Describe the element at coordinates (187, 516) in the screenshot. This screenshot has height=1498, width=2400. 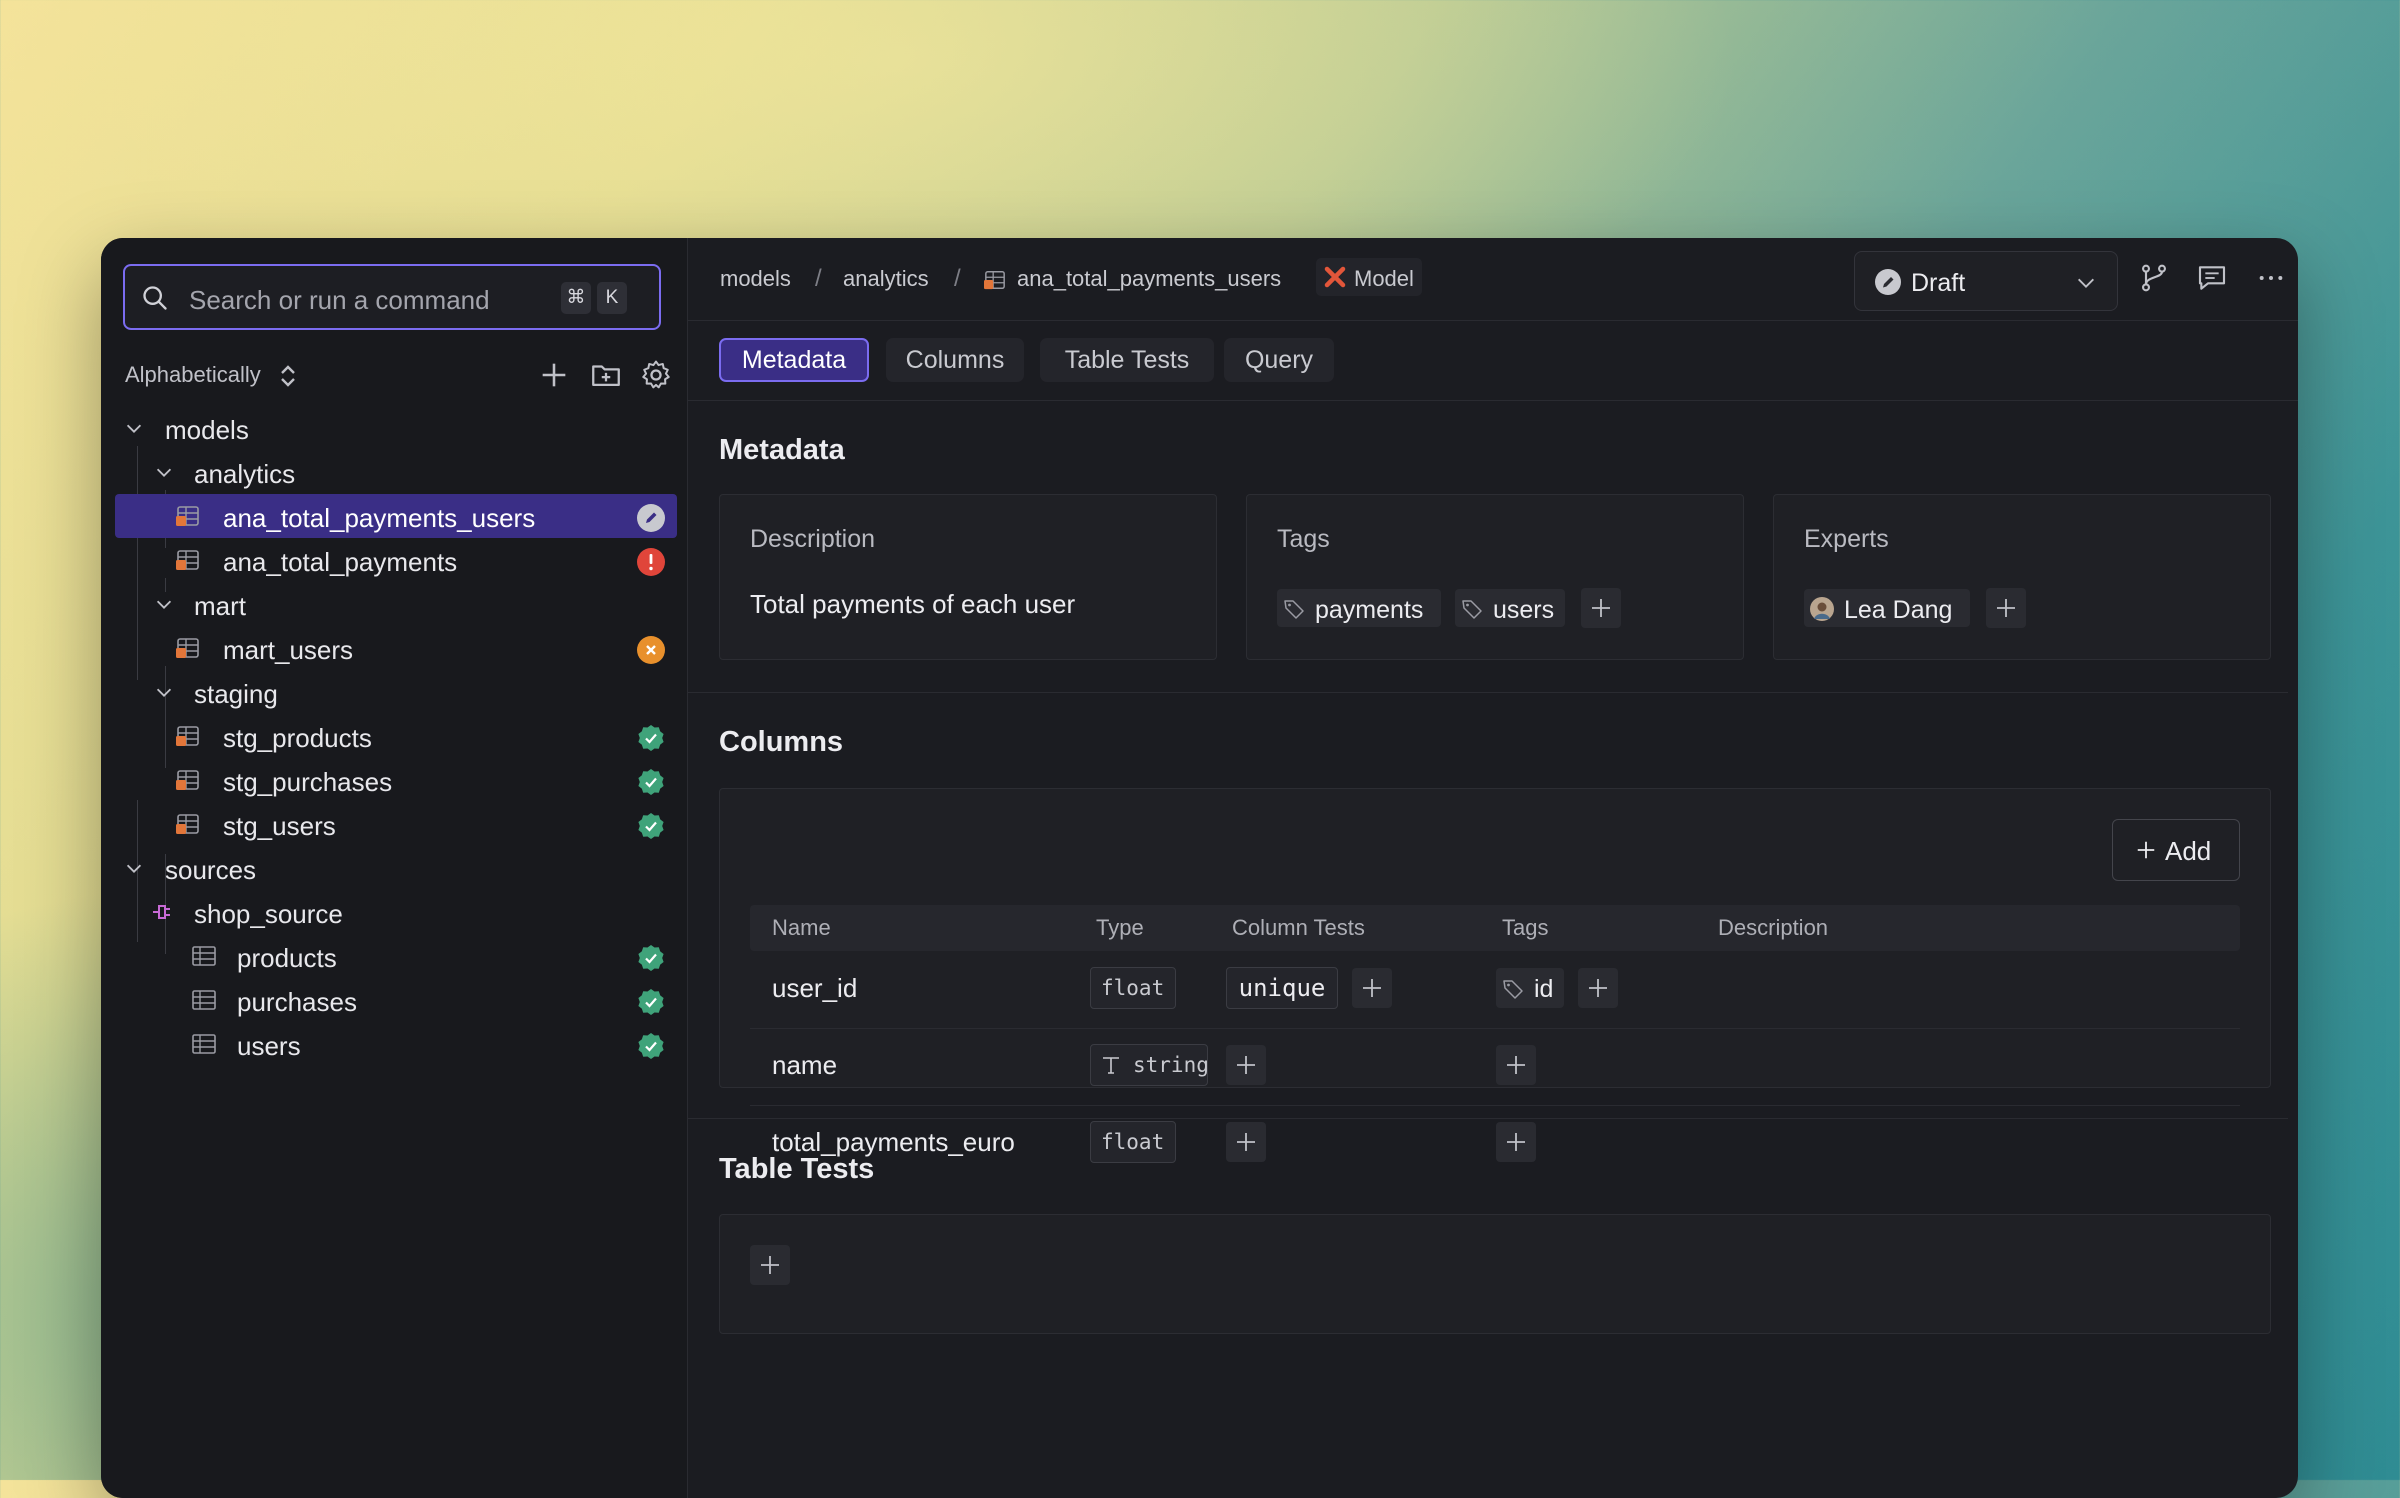
I see `model-icon` at that location.